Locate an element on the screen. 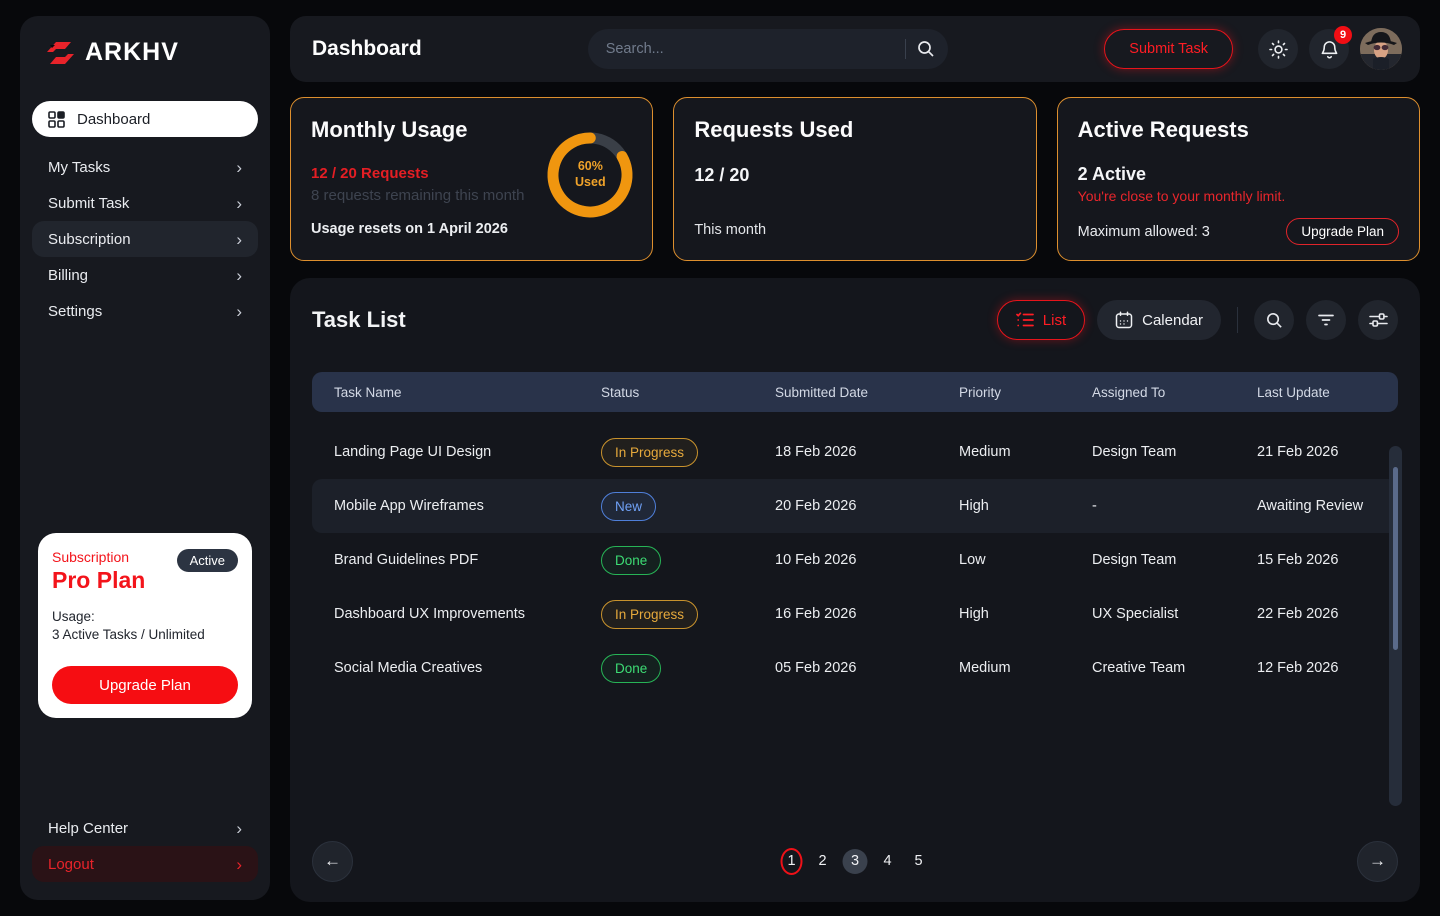  page-number-1: 1 is located at coordinates (791, 861).